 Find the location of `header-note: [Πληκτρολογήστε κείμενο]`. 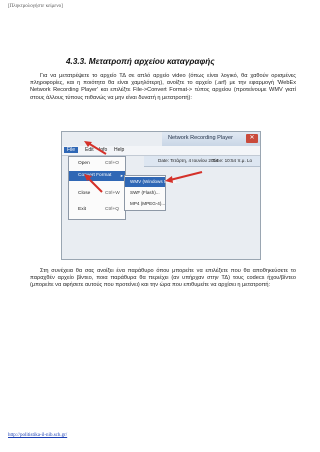

header-note: [Πληκτρολογήστε κείμενο] is located at coordinates (35, 6).